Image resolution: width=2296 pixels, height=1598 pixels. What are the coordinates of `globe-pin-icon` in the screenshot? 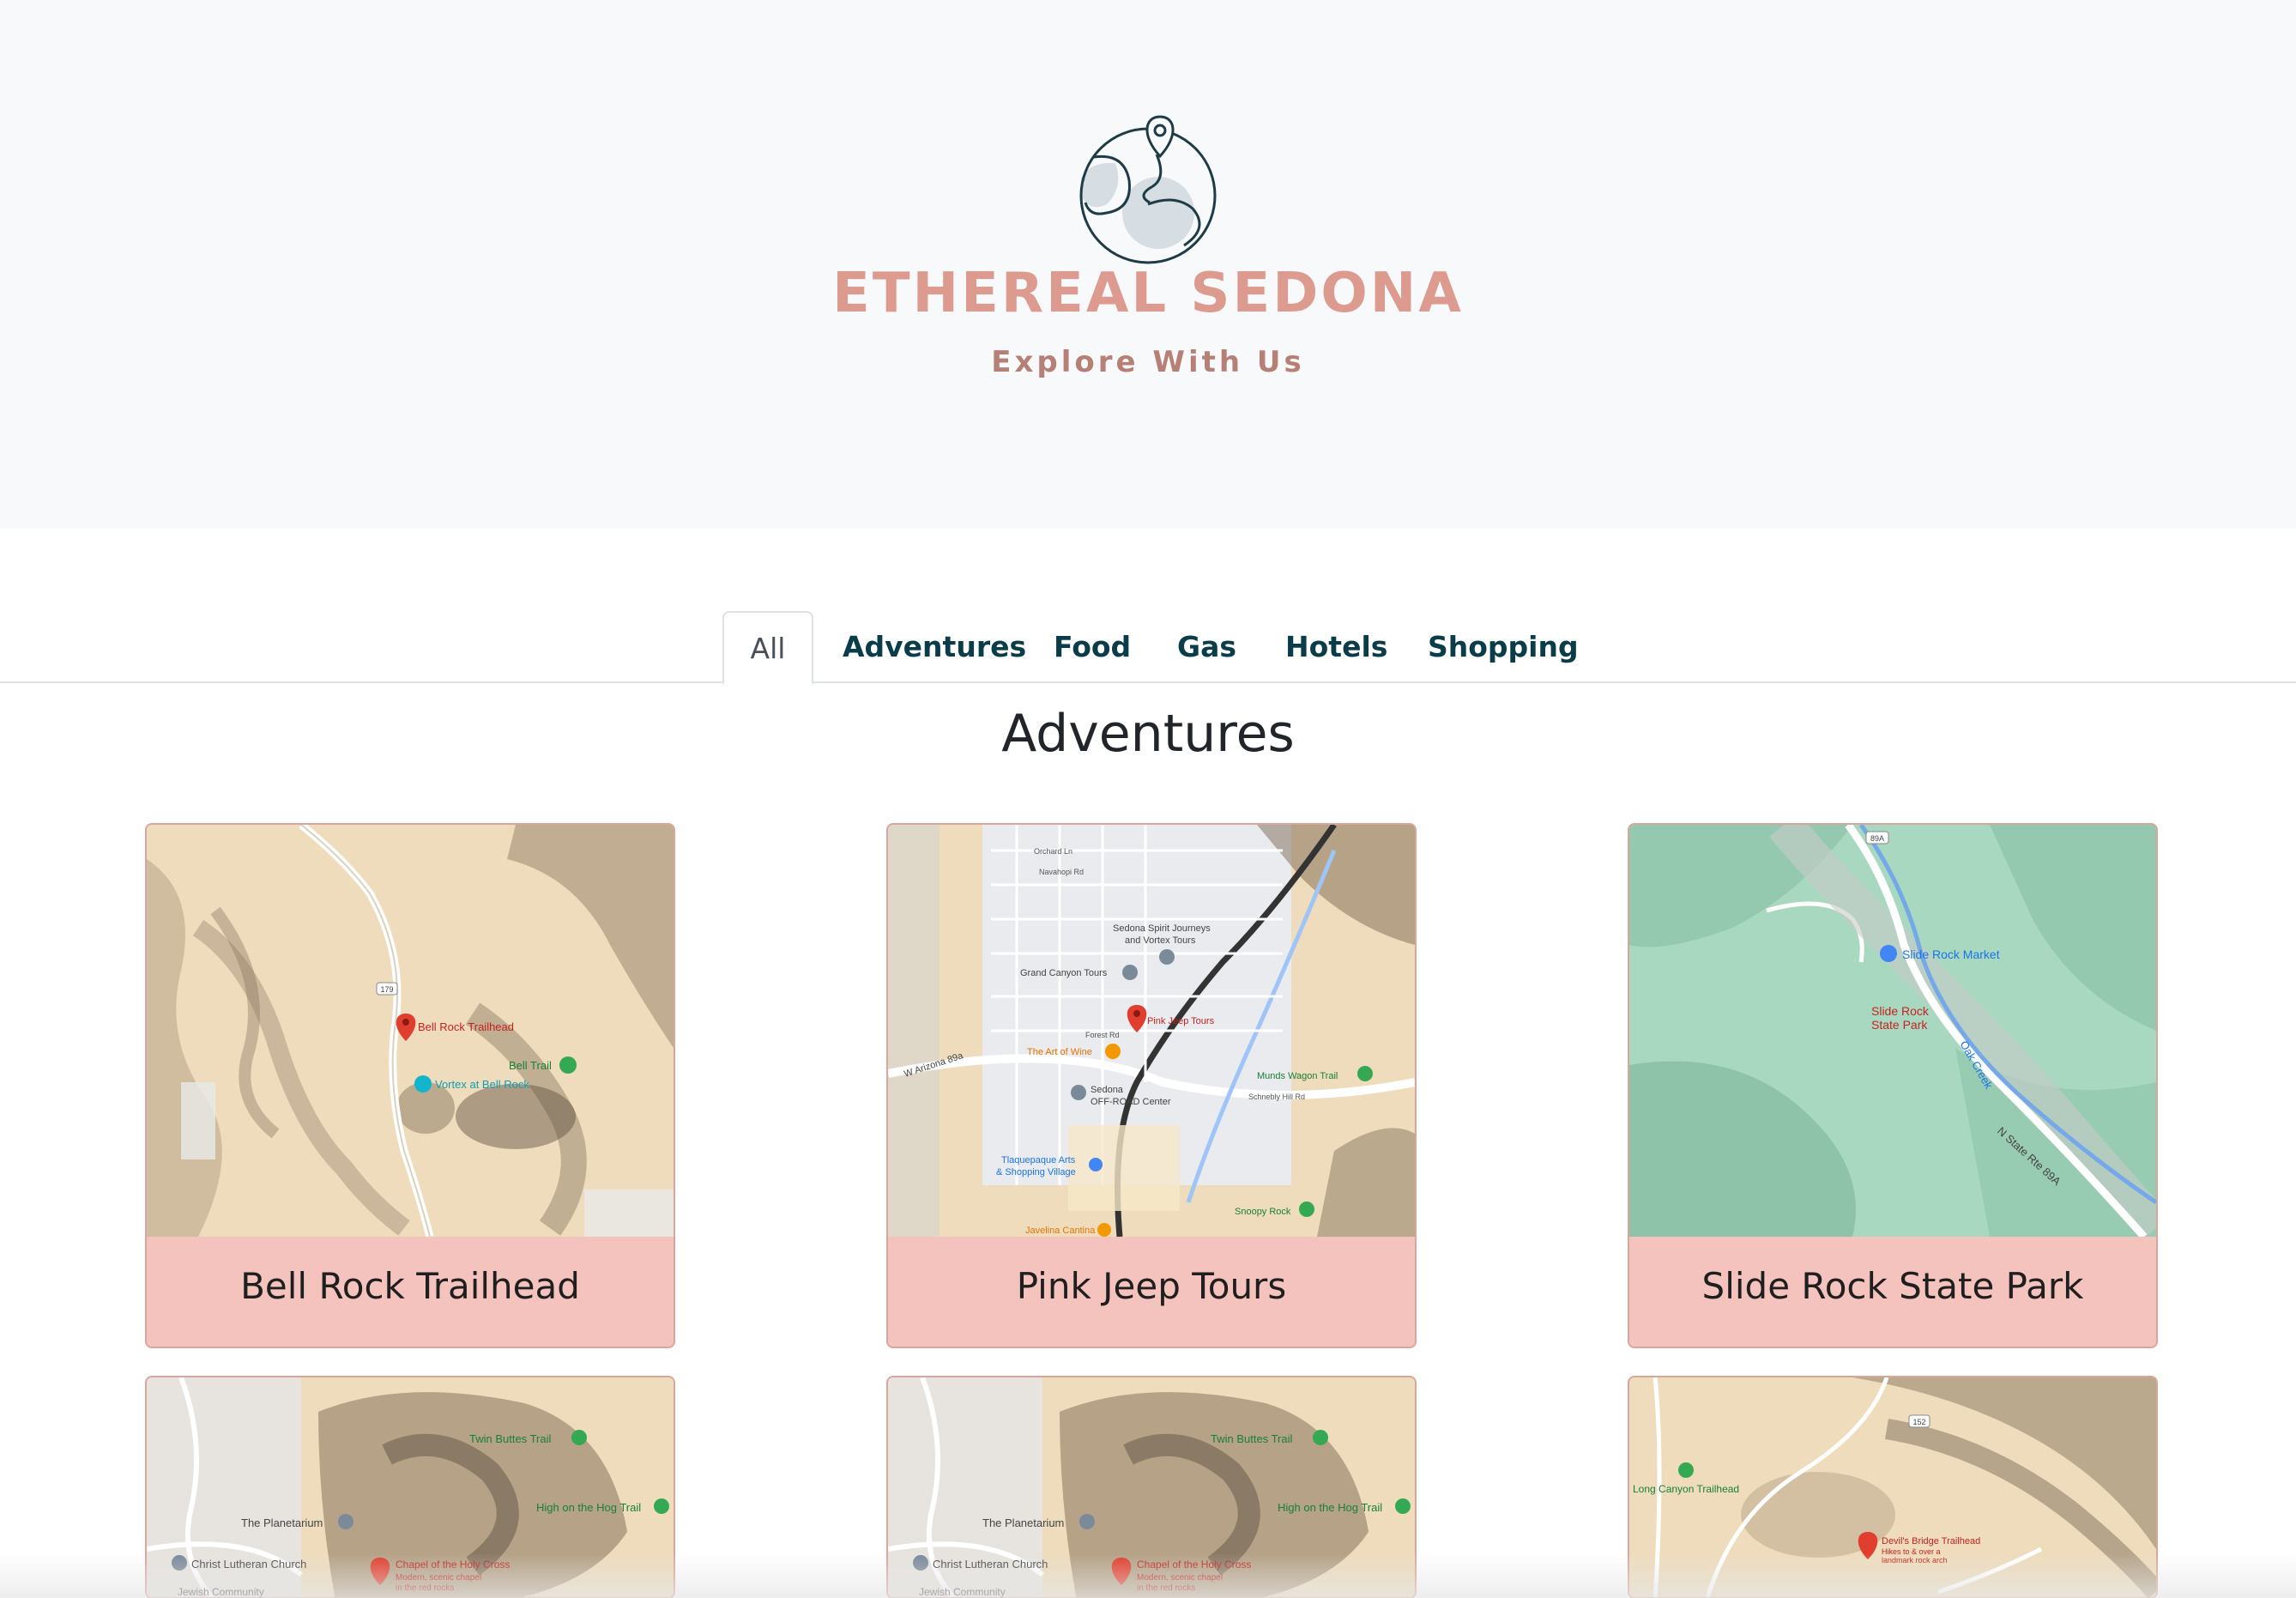 It's located at (1148, 190).